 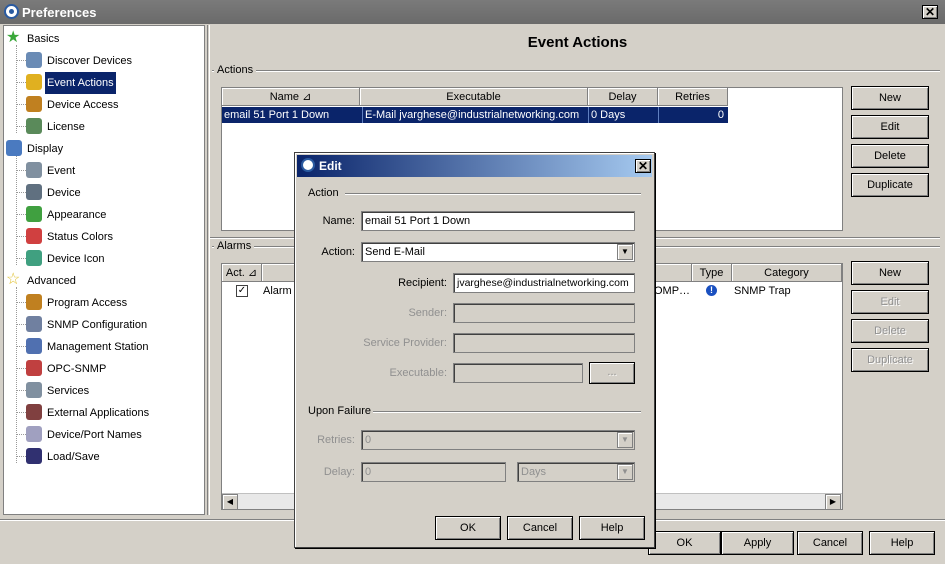 I want to click on tree-item-basics: ★ Basics, so click(x=96, y=38).